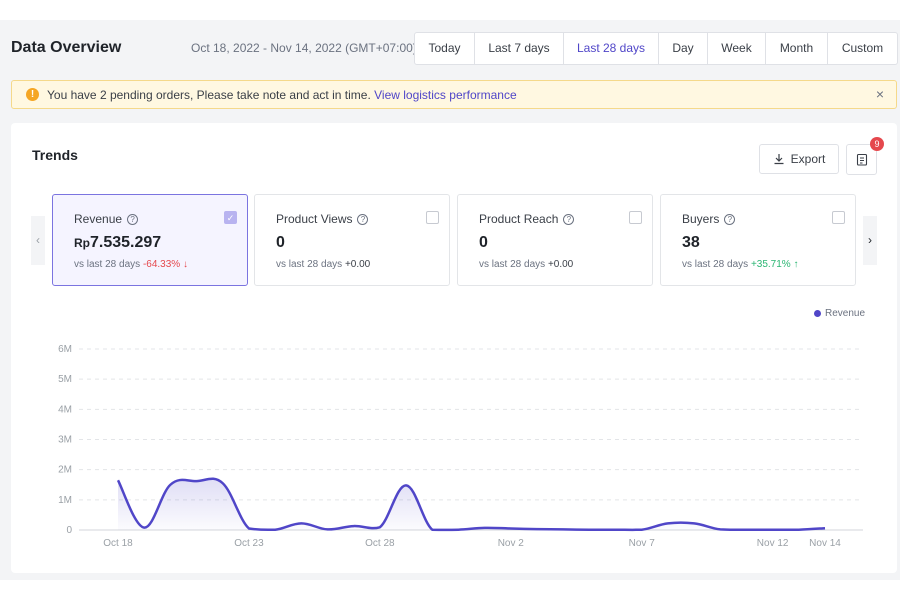  Describe the element at coordinates (825, 543) in the screenshot. I see `x-tick-label: Nov 14` at that location.